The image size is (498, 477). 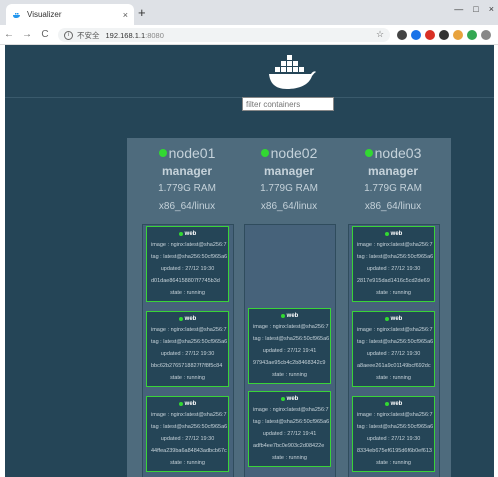 I want to click on task-id: 97943ae95cb4c2b8468342c9, so click(x=289, y=363).